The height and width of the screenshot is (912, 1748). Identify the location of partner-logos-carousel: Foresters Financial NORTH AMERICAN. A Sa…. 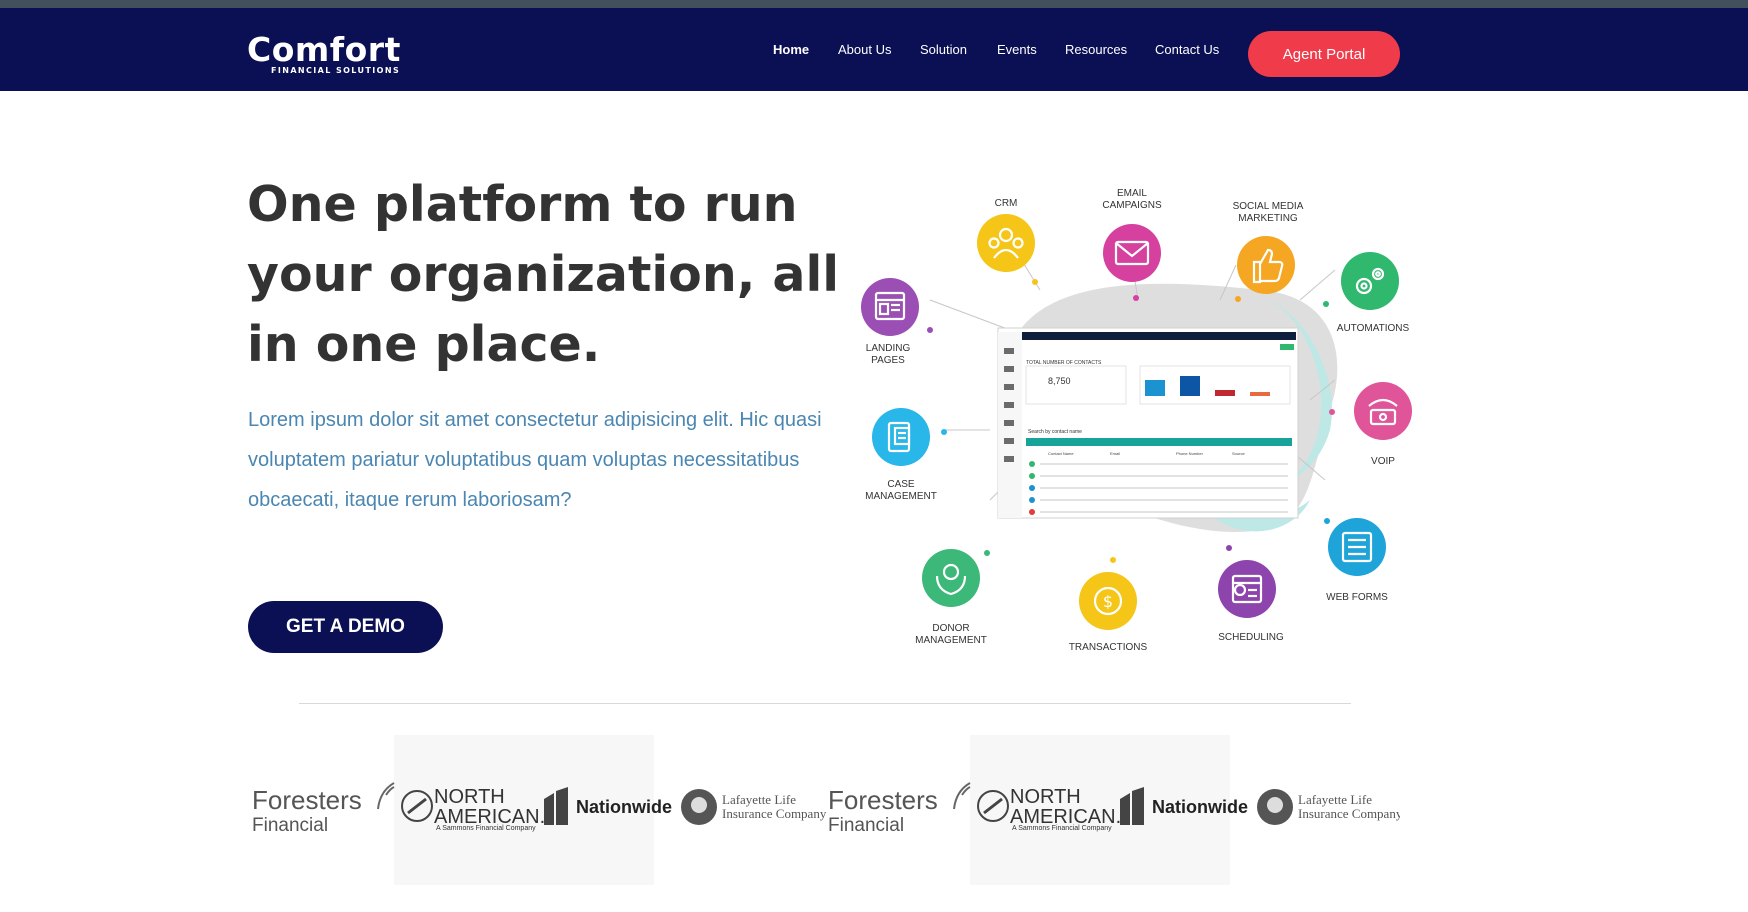
(824, 810).